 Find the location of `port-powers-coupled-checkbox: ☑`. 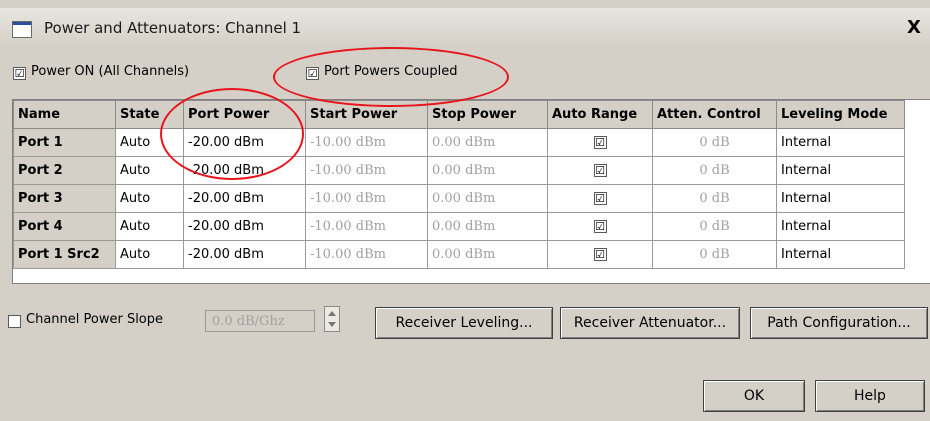

port-powers-coupled-checkbox: ☑ is located at coordinates (312, 73).